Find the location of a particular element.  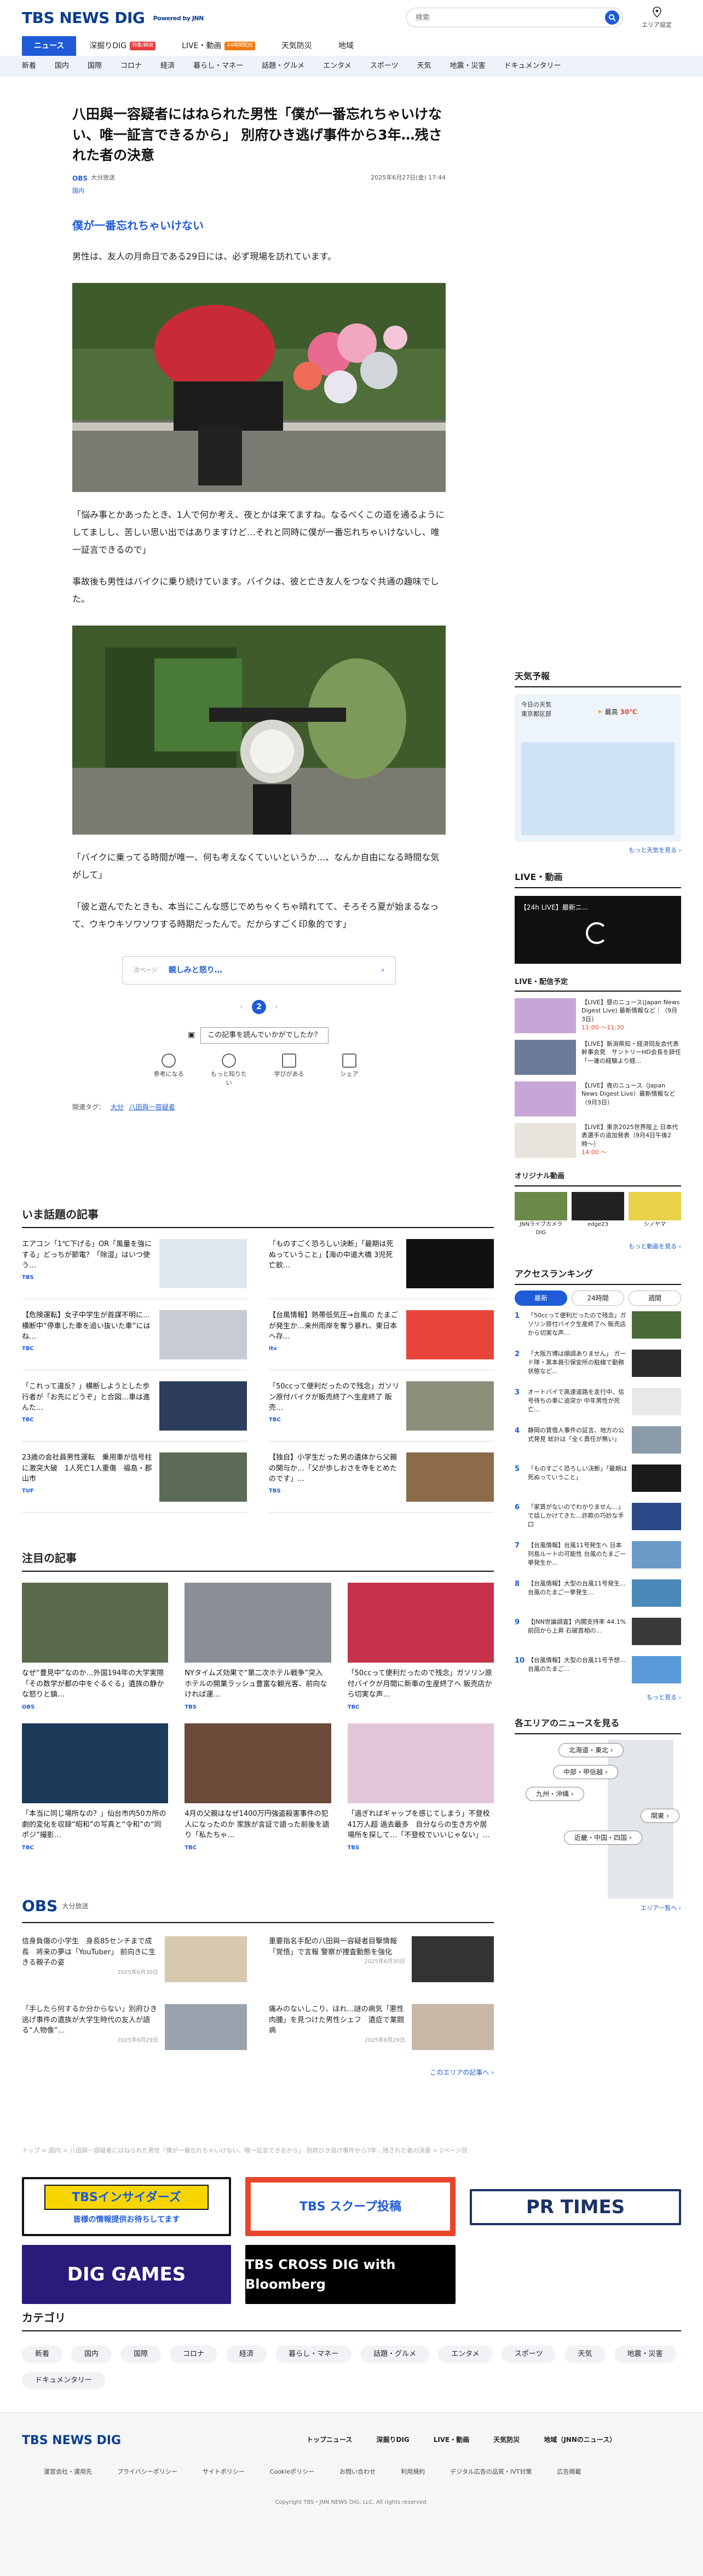

scoop-banner: TBS スクープ投稿 is located at coordinates (350, 2206).